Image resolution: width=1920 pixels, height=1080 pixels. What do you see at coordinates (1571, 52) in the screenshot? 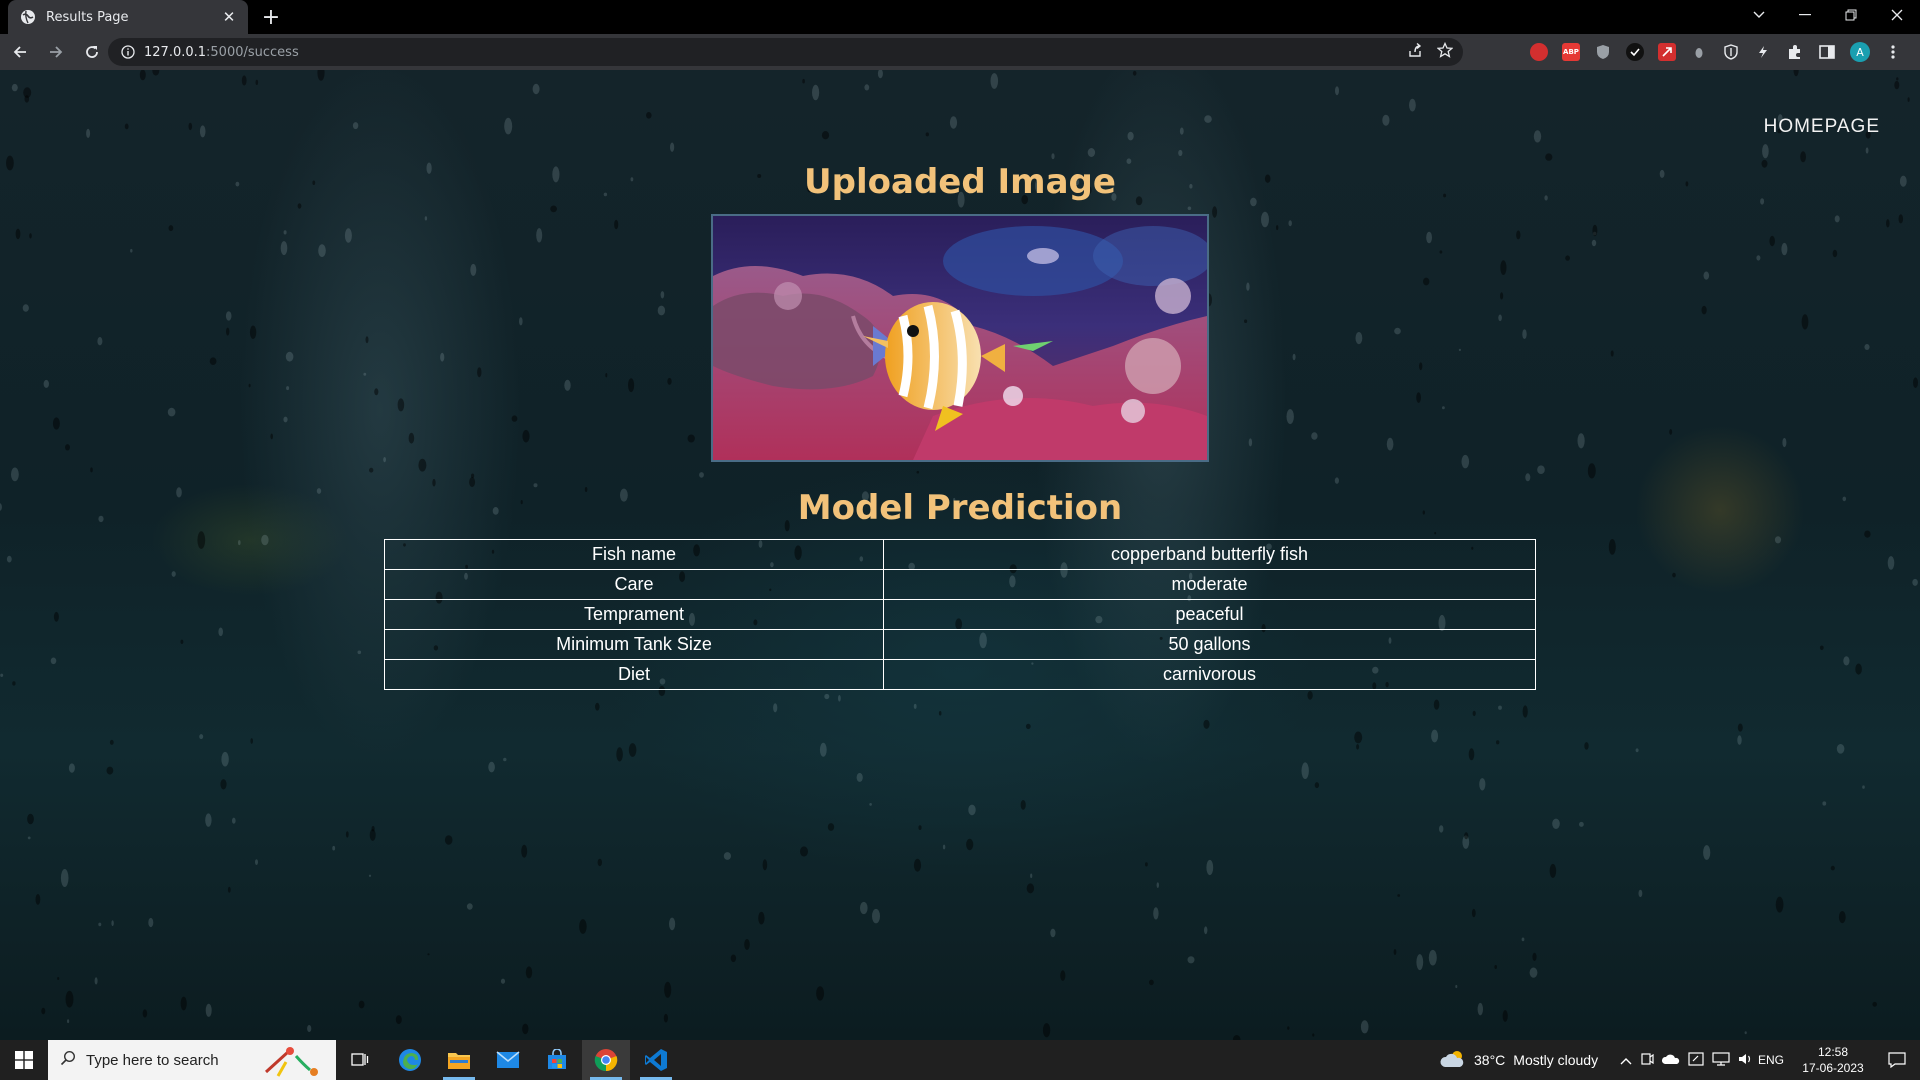
I see `adblock-icon: ABP` at bounding box center [1571, 52].